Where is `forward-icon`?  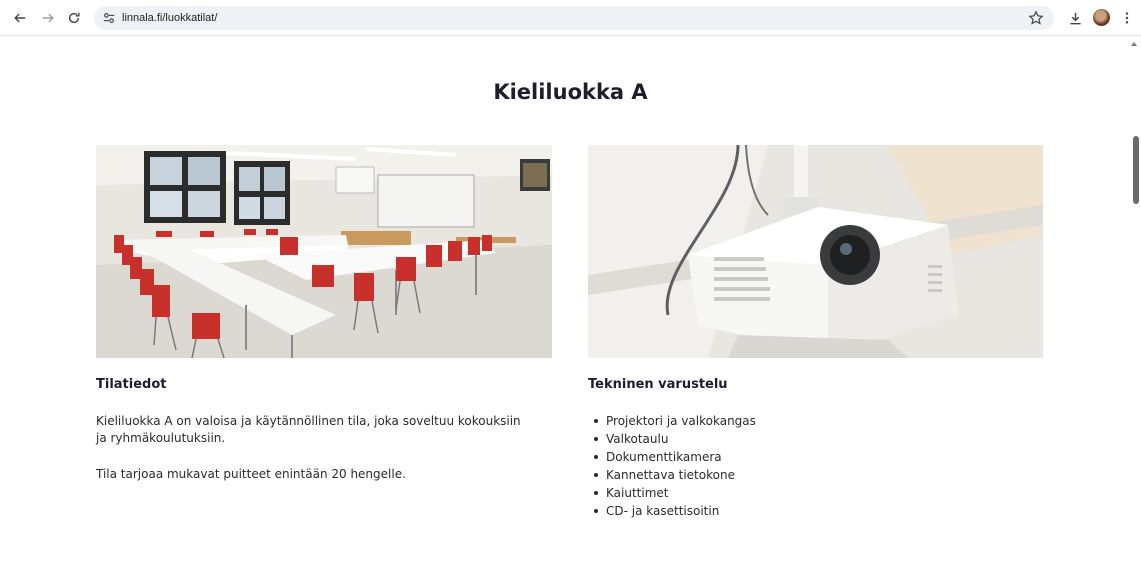 forward-icon is located at coordinates (48, 18).